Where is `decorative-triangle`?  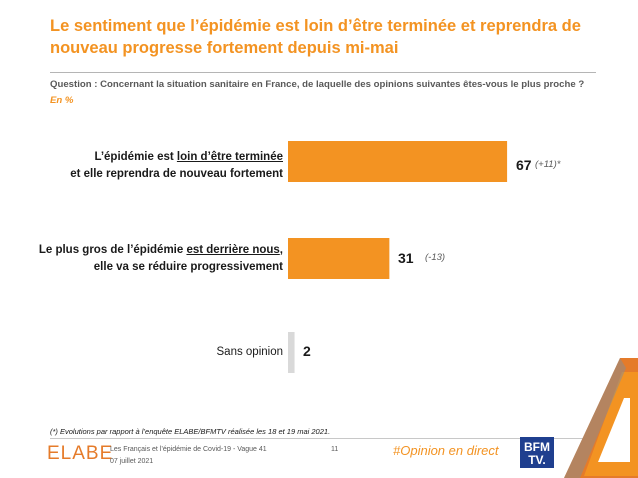 decorative-triangle is located at coordinates (601, 418).